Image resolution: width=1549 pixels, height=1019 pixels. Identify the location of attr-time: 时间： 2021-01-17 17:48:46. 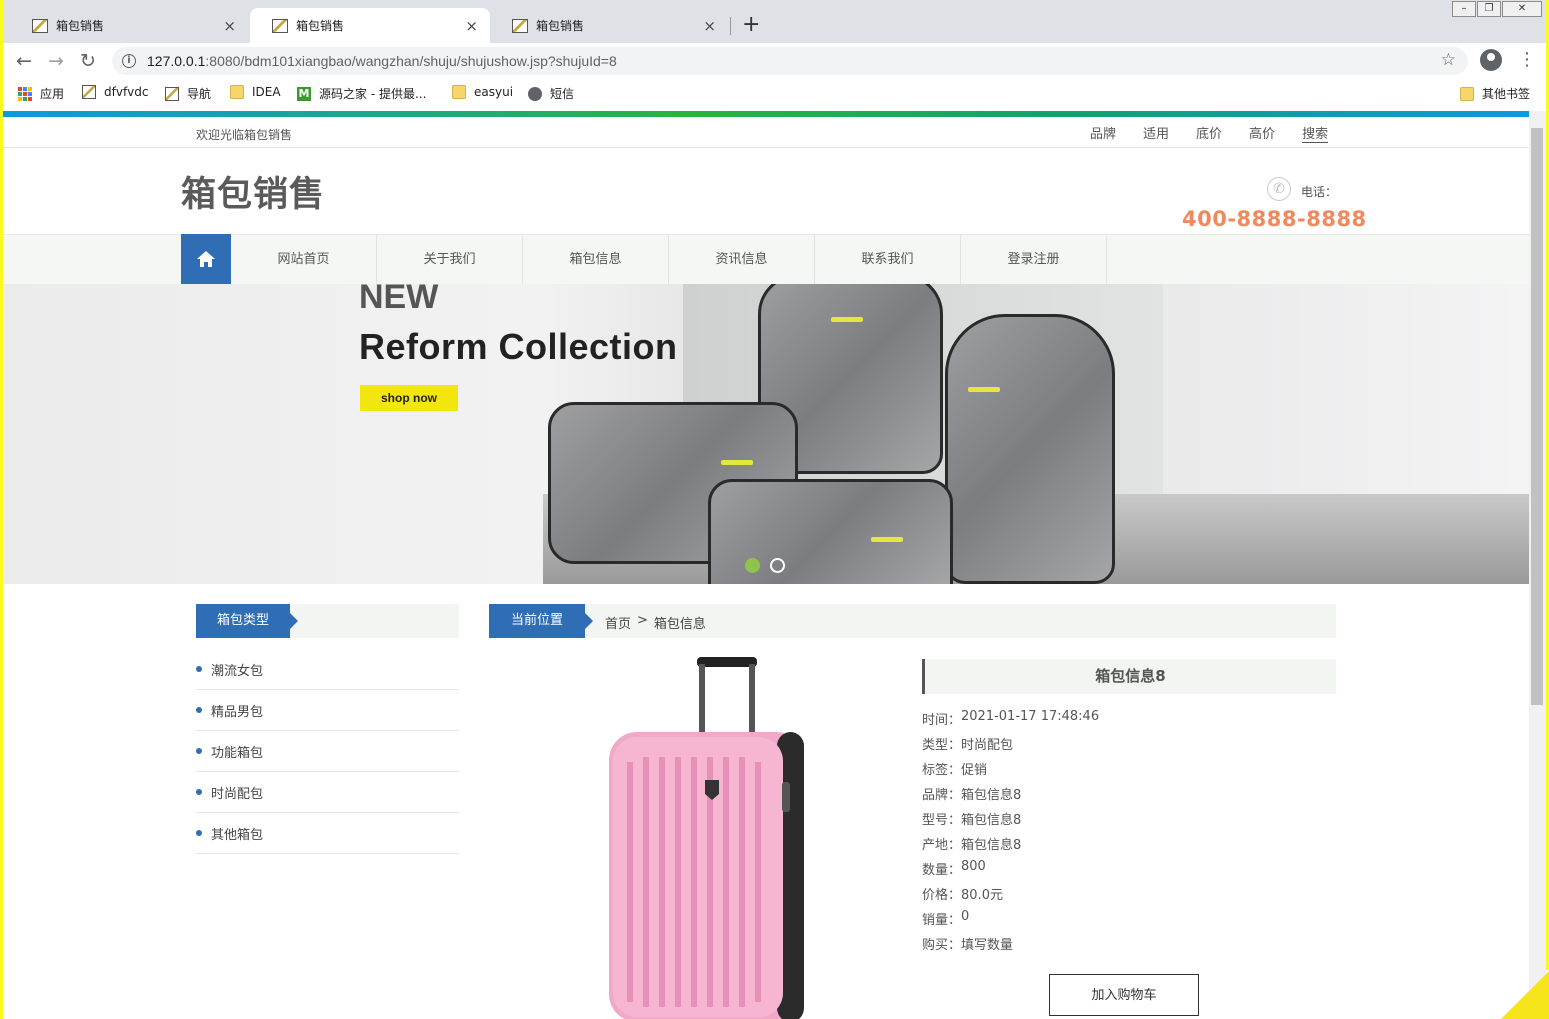
(1129, 721).